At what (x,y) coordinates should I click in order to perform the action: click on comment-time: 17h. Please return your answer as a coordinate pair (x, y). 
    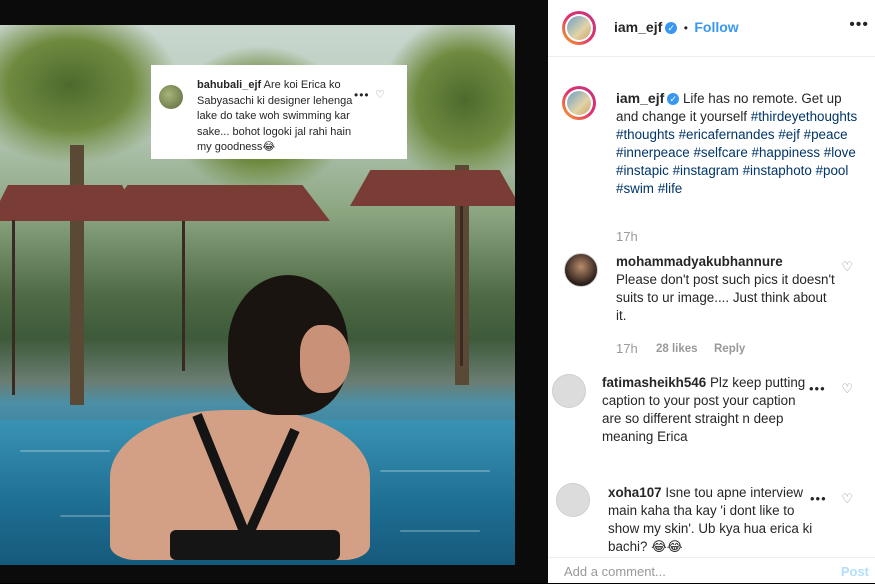
    Looking at the image, I should click on (627, 348).